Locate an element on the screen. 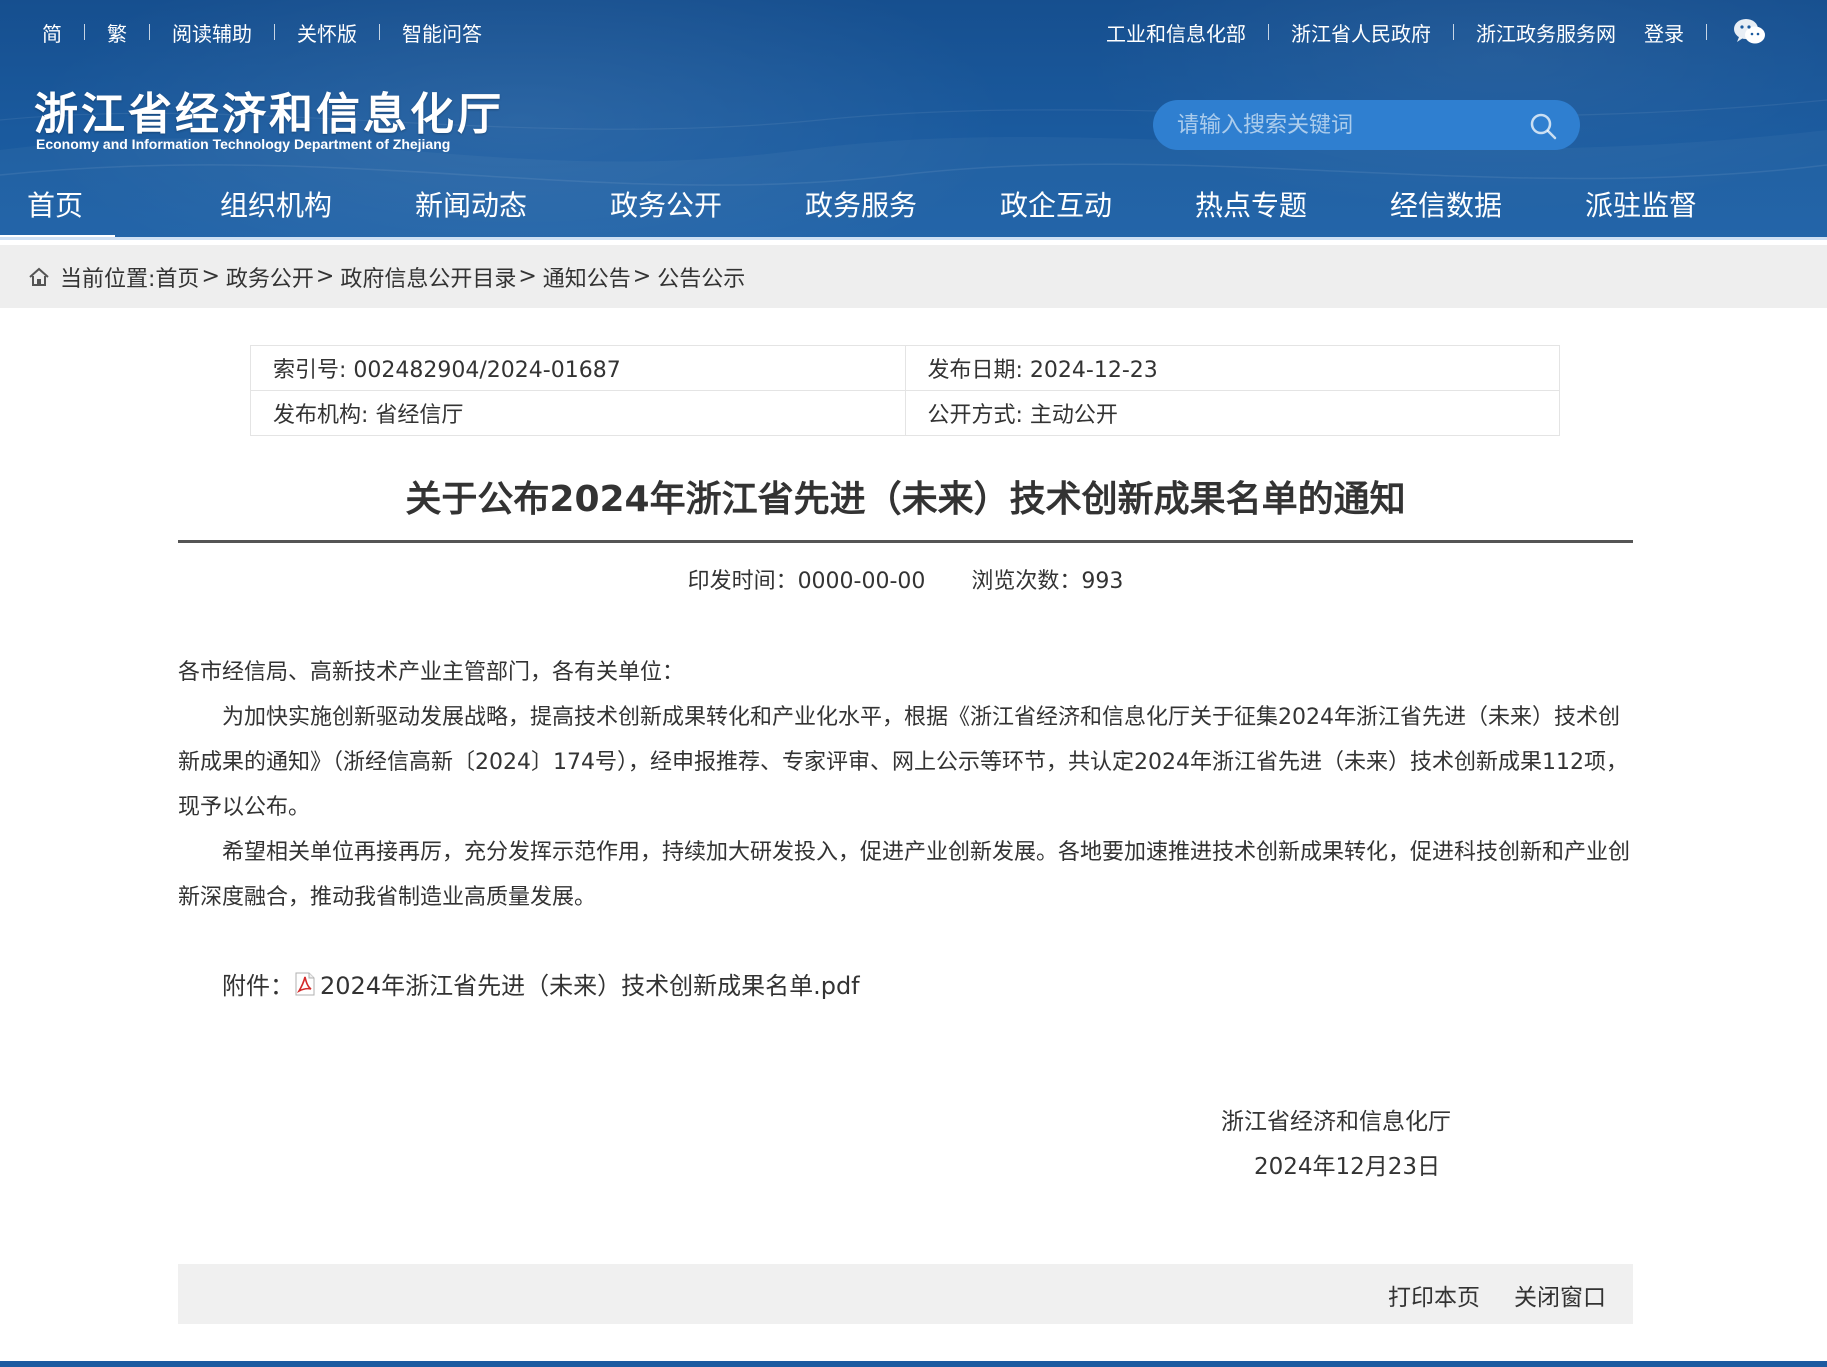  meta-index-number: 索引号: 002482904/2024-01687 is located at coordinates (578, 368).